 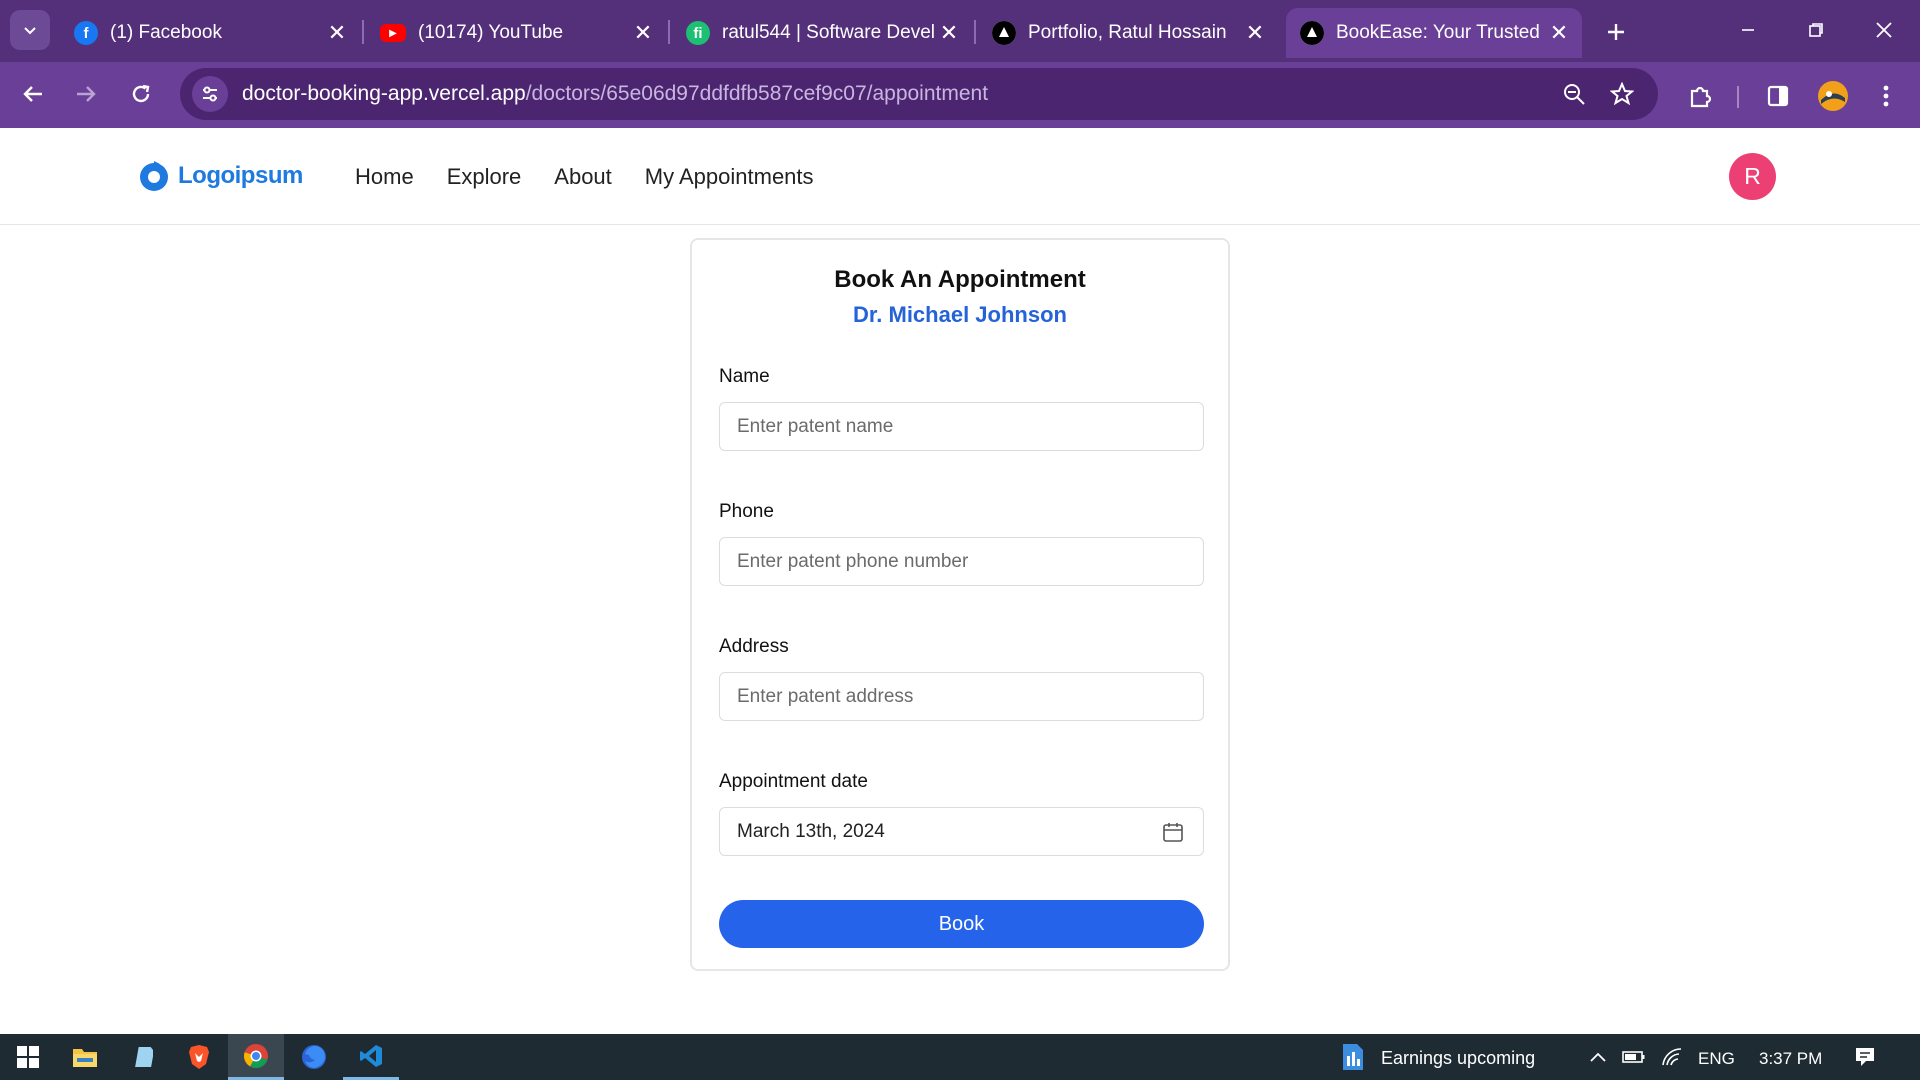 I want to click on tab-search-button, so click(x=30, y=30).